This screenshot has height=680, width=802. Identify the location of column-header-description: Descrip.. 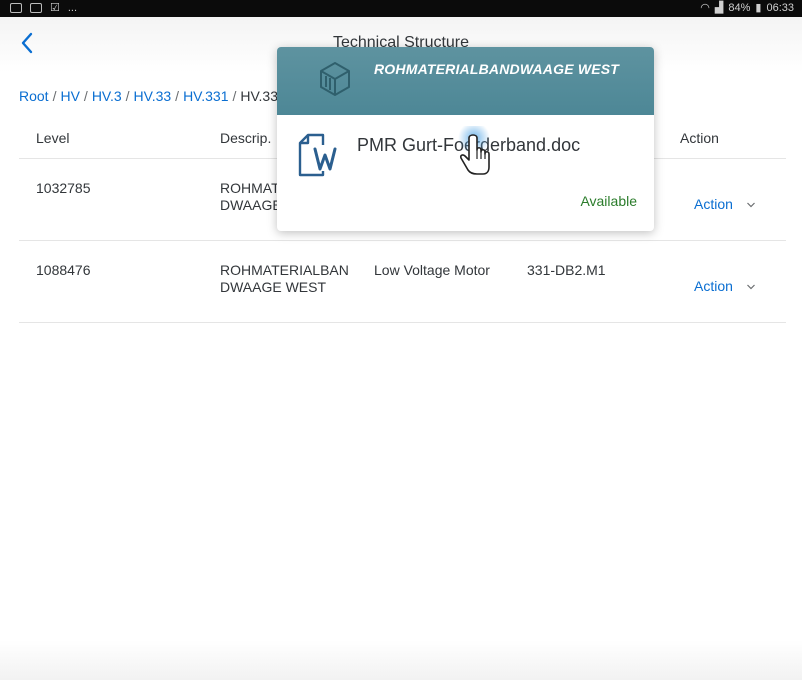
(246, 138).